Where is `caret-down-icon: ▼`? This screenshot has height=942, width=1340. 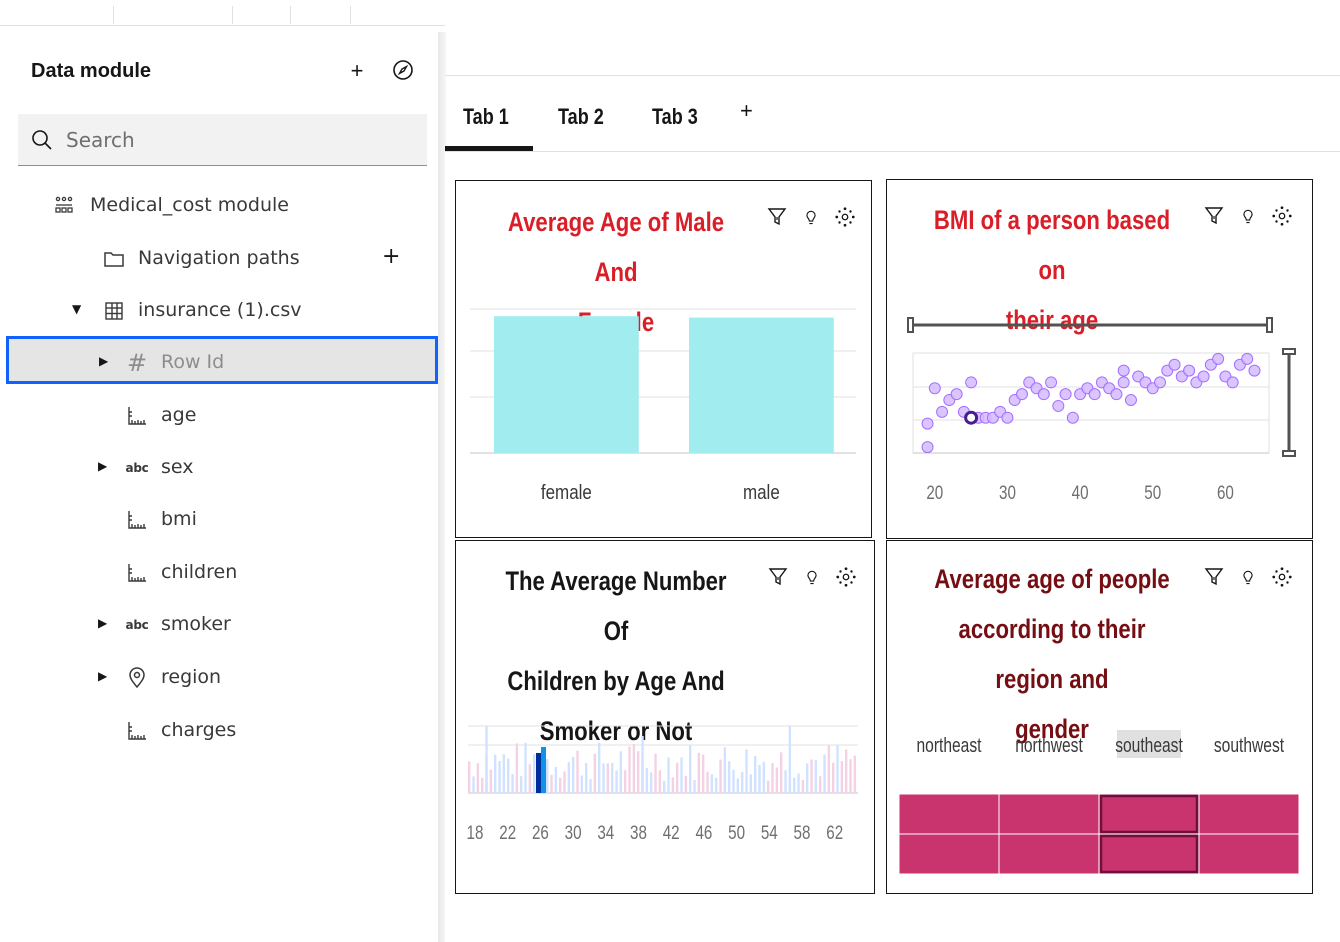 caret-down-icon: ▼ is located at coordinates (78, 309).